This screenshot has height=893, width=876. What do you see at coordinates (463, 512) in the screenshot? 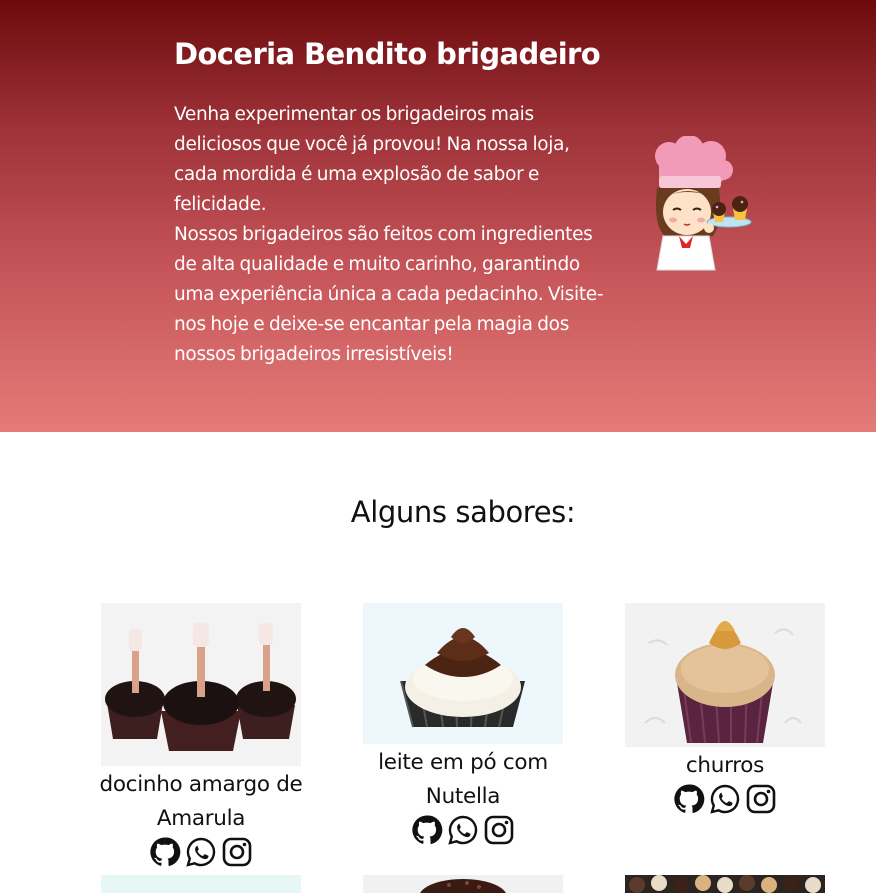
I see `flavors-heading: Alguns sabores:` at bounding box center [463, 512].